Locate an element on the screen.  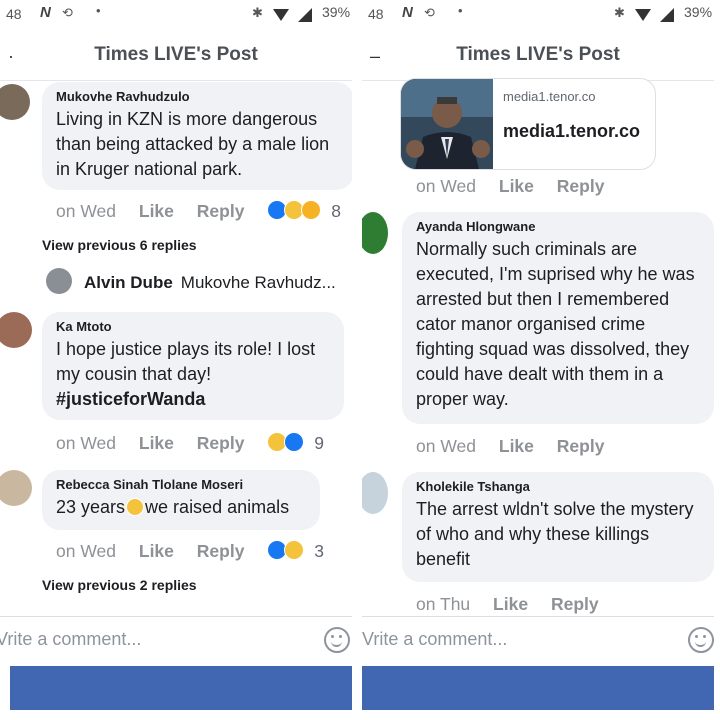
comment-author: Ka Mtoto is located at coordinates (193, 326).